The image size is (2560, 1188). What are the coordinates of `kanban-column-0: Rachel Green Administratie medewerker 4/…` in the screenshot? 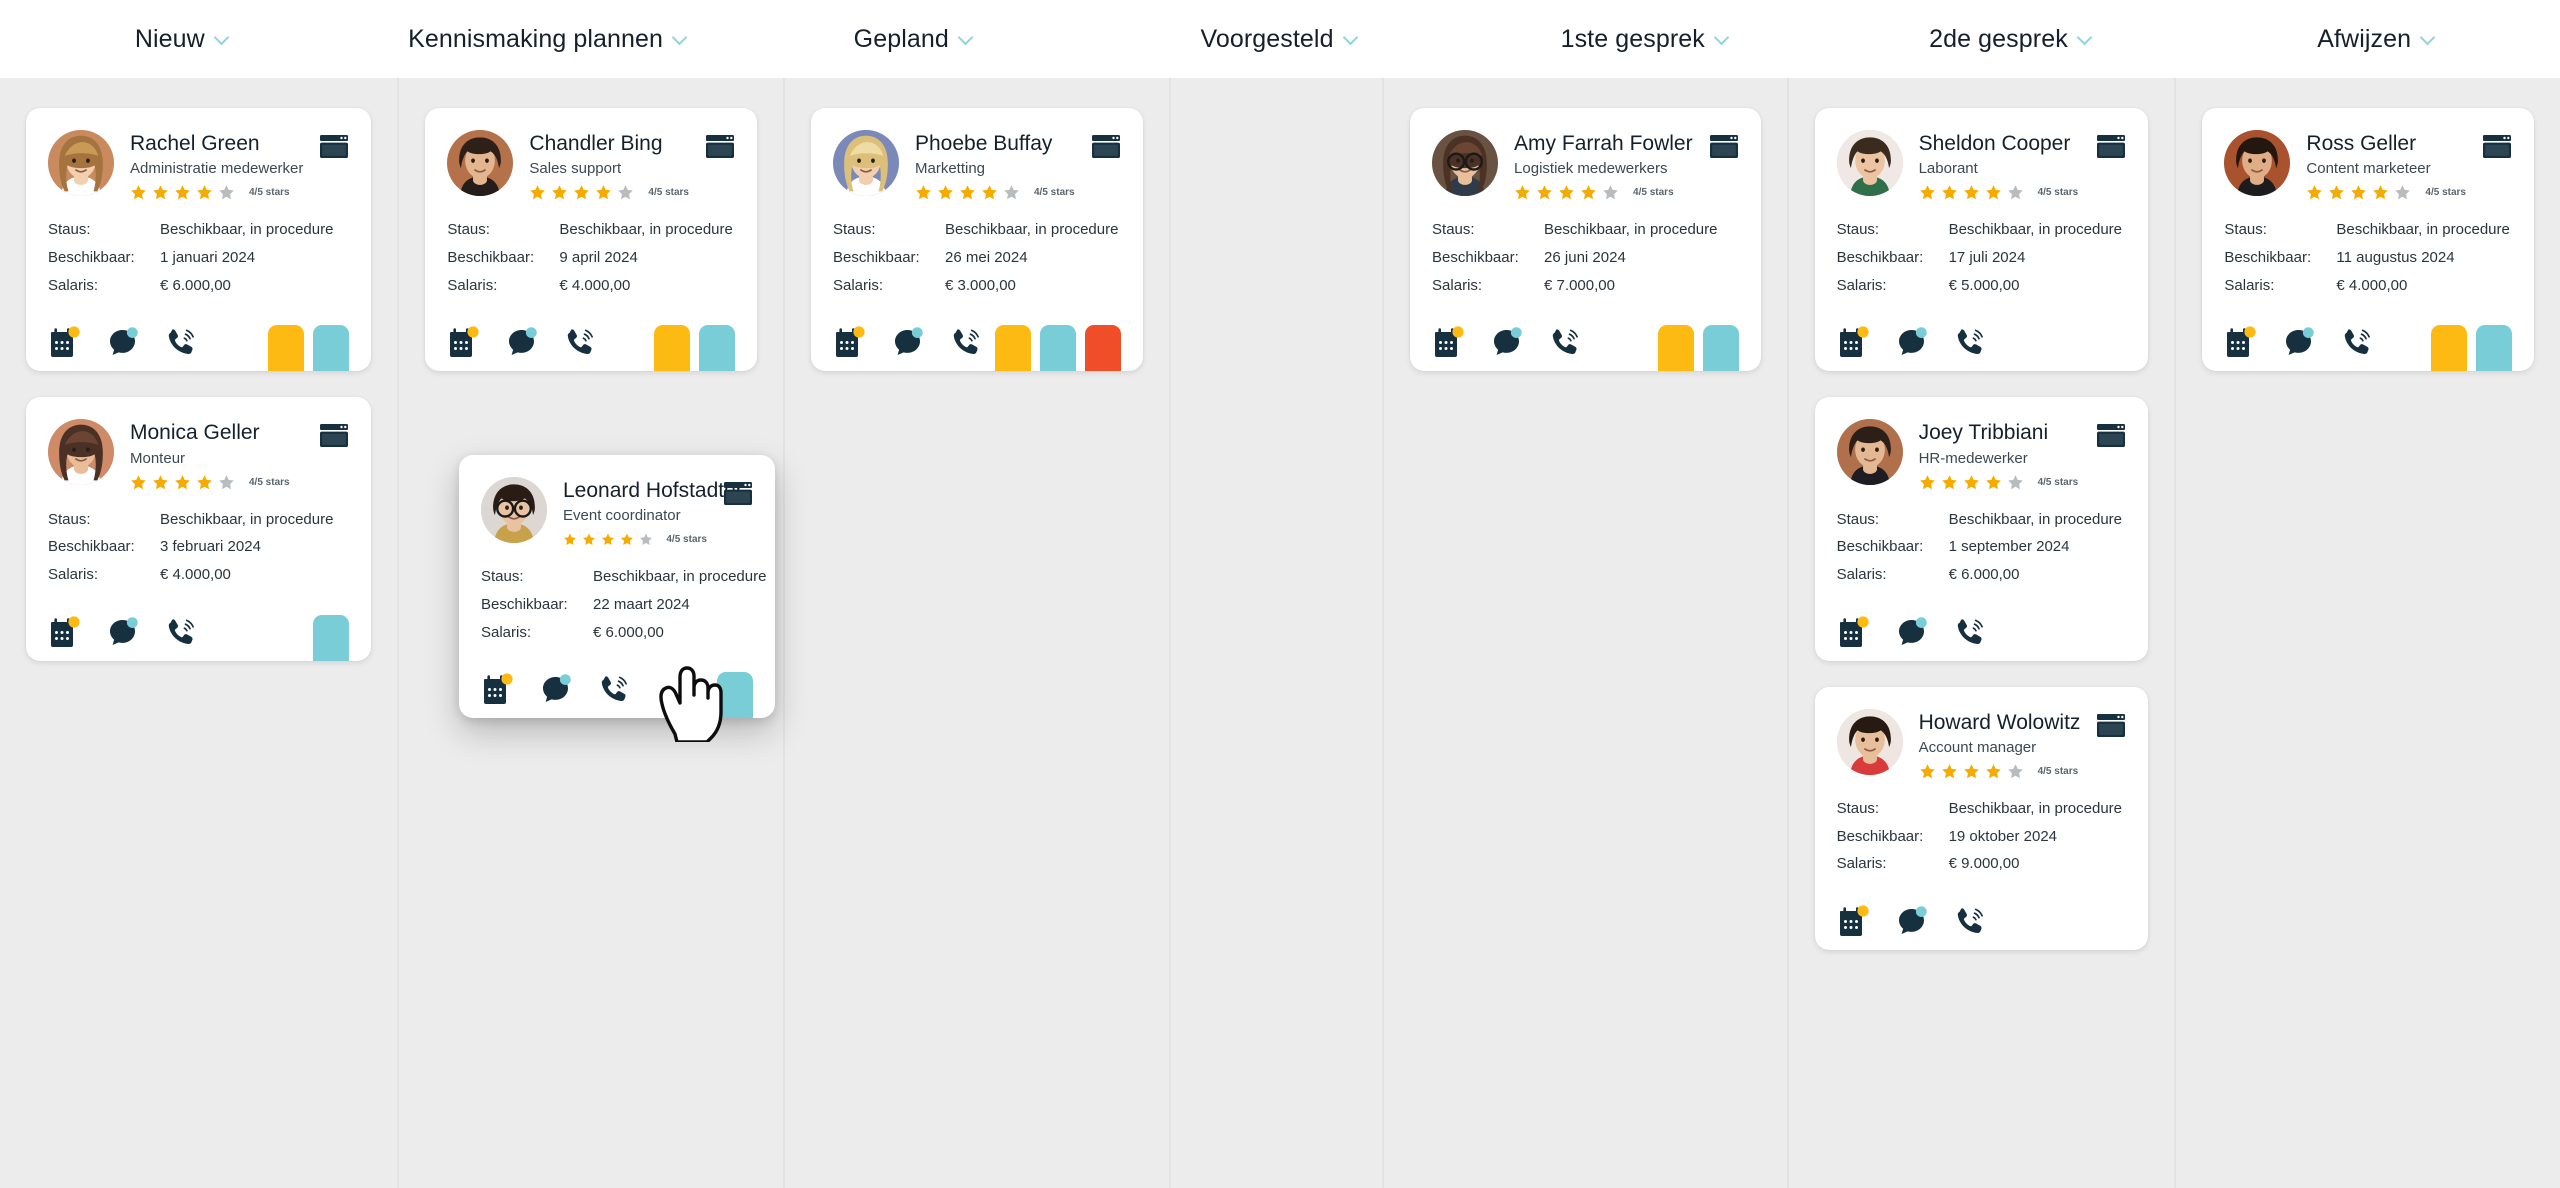 It's located at (200, 633).